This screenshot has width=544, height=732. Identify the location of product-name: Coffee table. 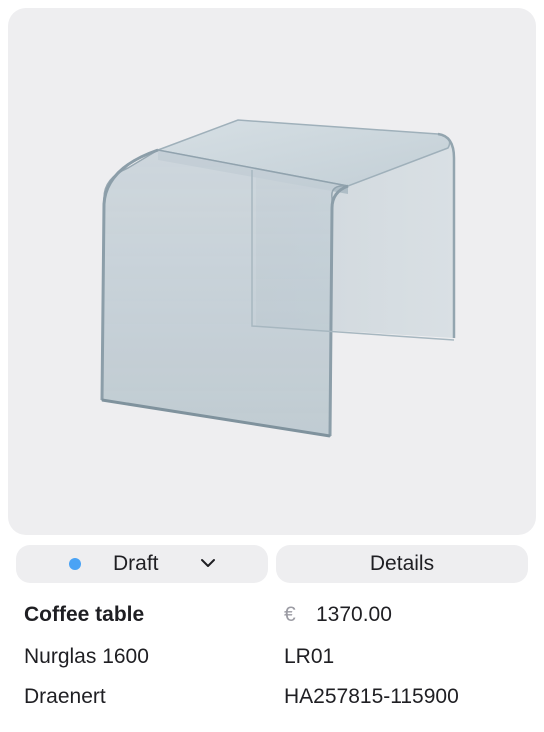
(84, 614).